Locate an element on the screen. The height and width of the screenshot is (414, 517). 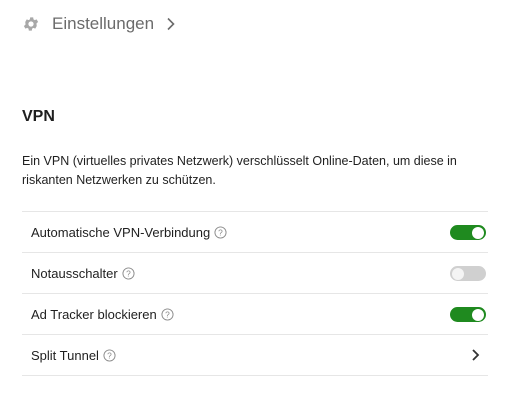
section-title: VPN is located at coordinates (38, 116).